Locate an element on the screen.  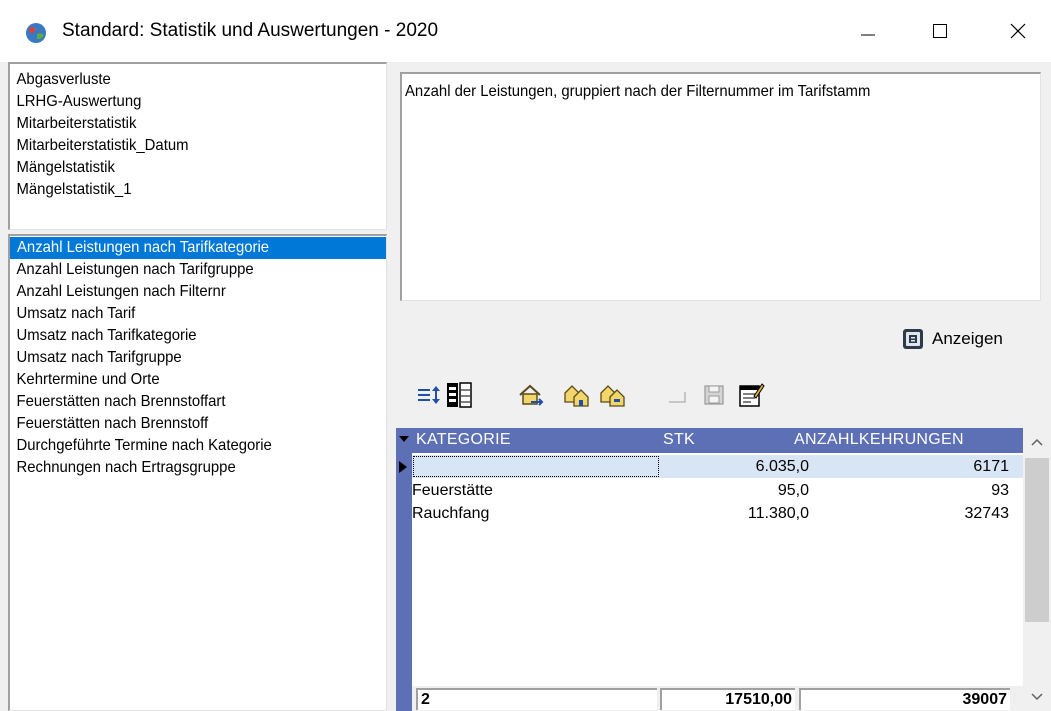
save-icon is located at coordinates (715, 395).